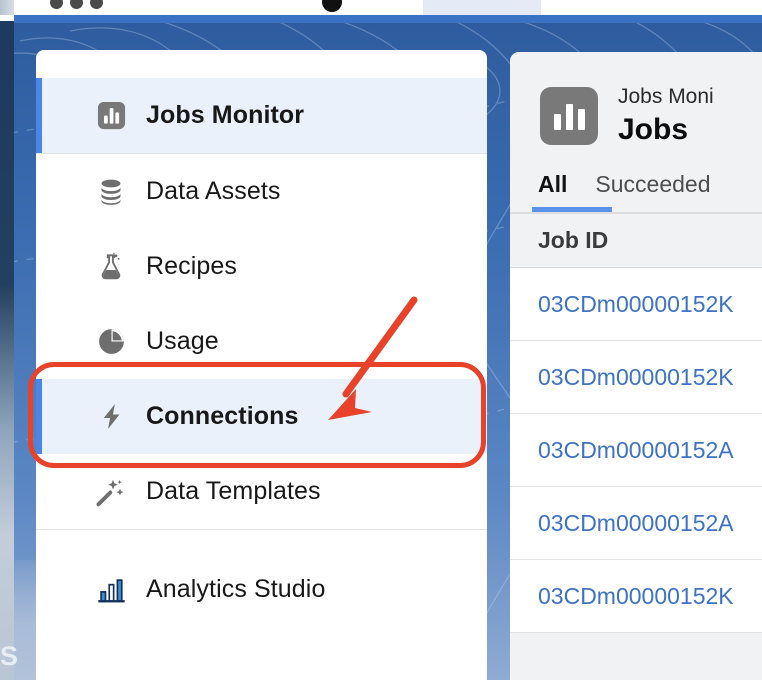  What do you see at coordinates (552, 191) in the screenshot?
I see `tab-all: All` at bounding box center [552, 191].